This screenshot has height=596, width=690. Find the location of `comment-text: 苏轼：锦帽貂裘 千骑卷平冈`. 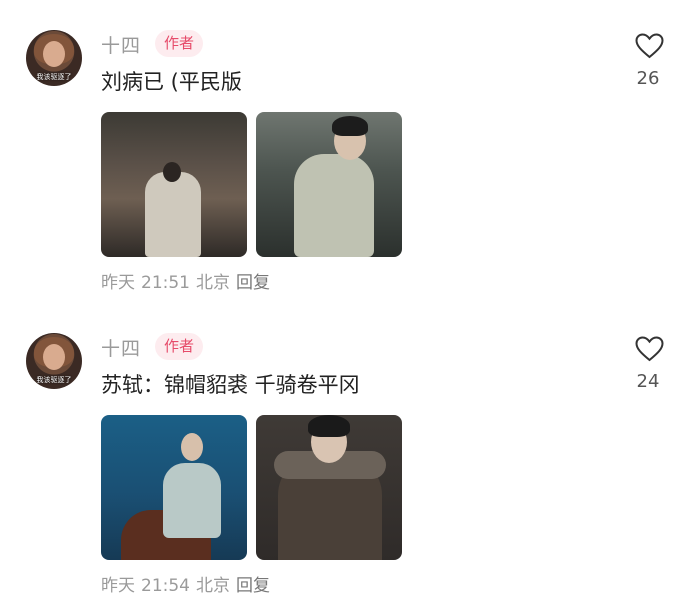

comment-text: 苏轼：锦帽貂裘 千骑卷平冈 is located at coordinates (230, 385).